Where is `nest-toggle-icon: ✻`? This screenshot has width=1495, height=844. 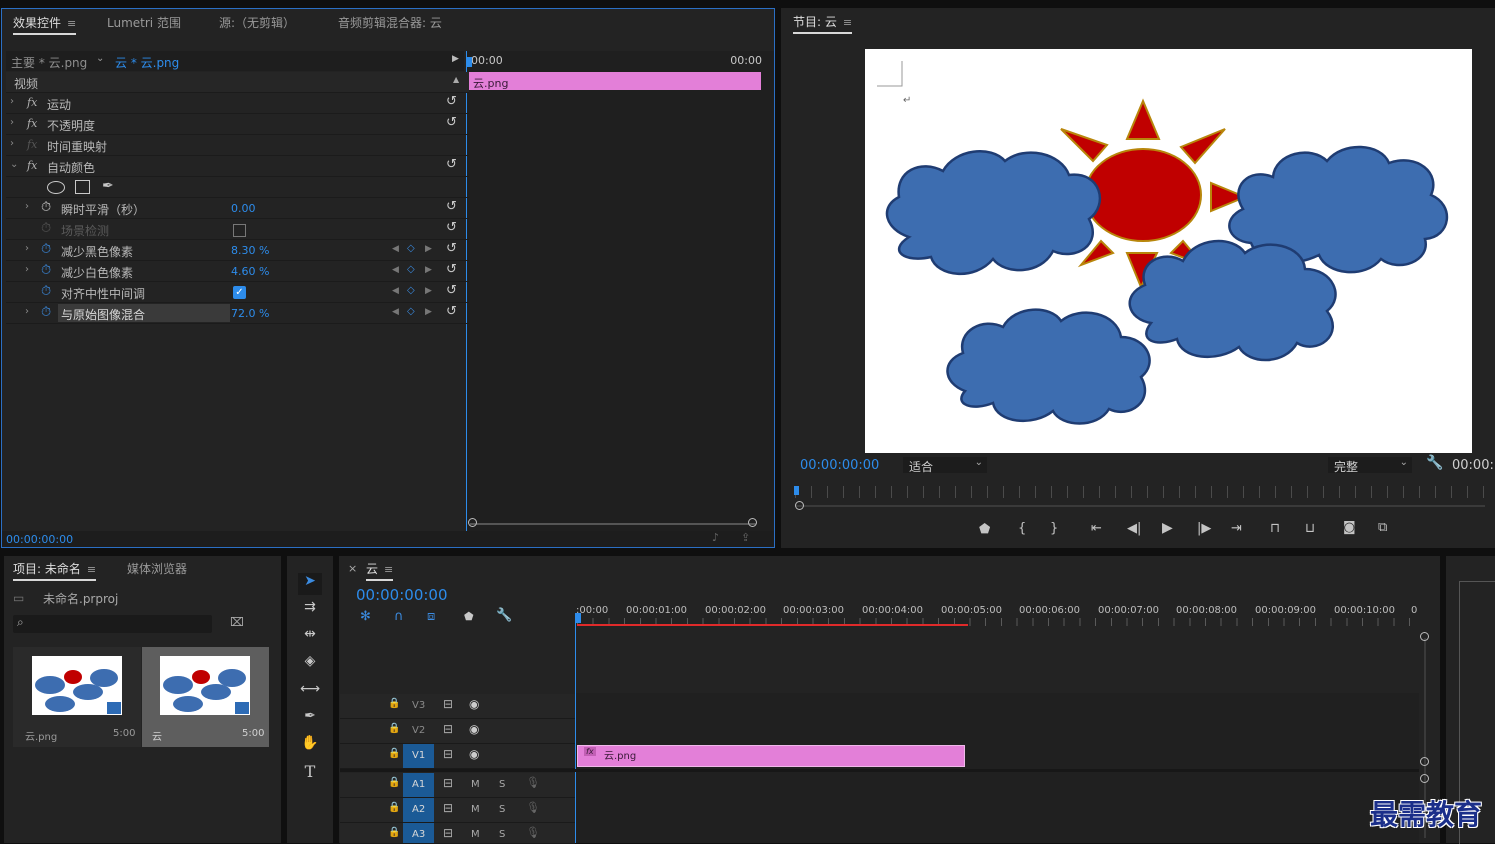
nest-toggle-icon: ✻ is located at coordinates (365, 616).